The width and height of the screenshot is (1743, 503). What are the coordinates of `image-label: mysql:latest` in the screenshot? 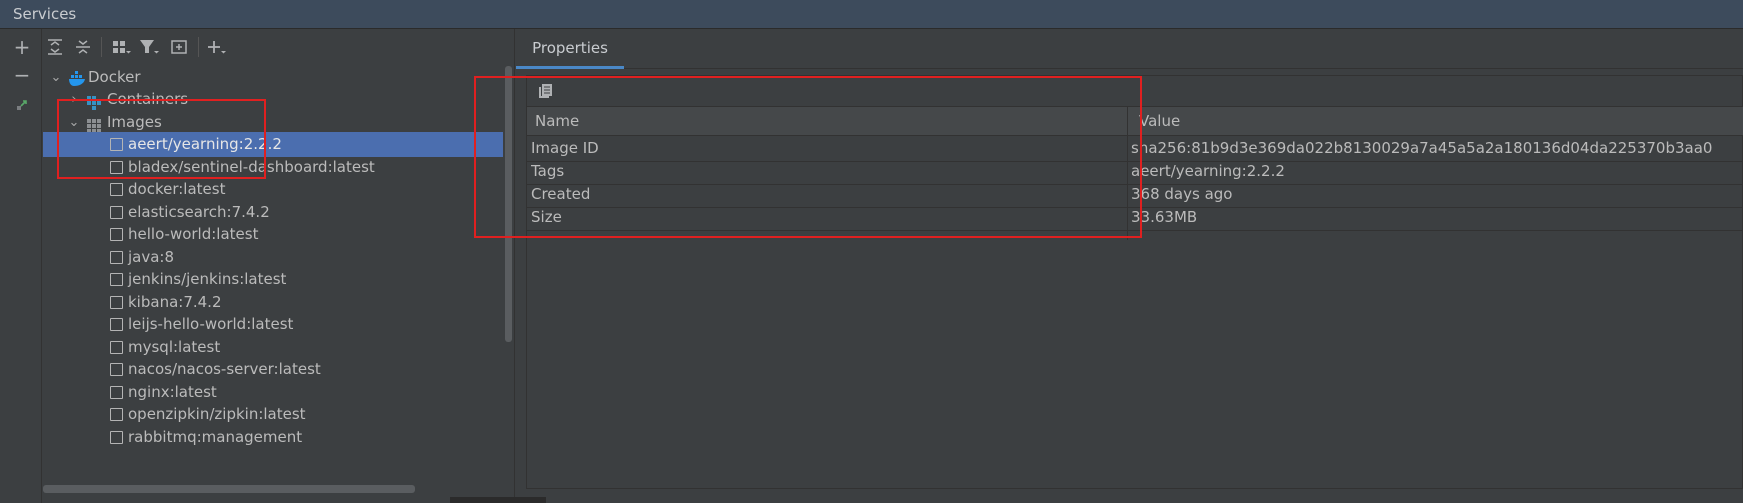 It's located at (174, 346).